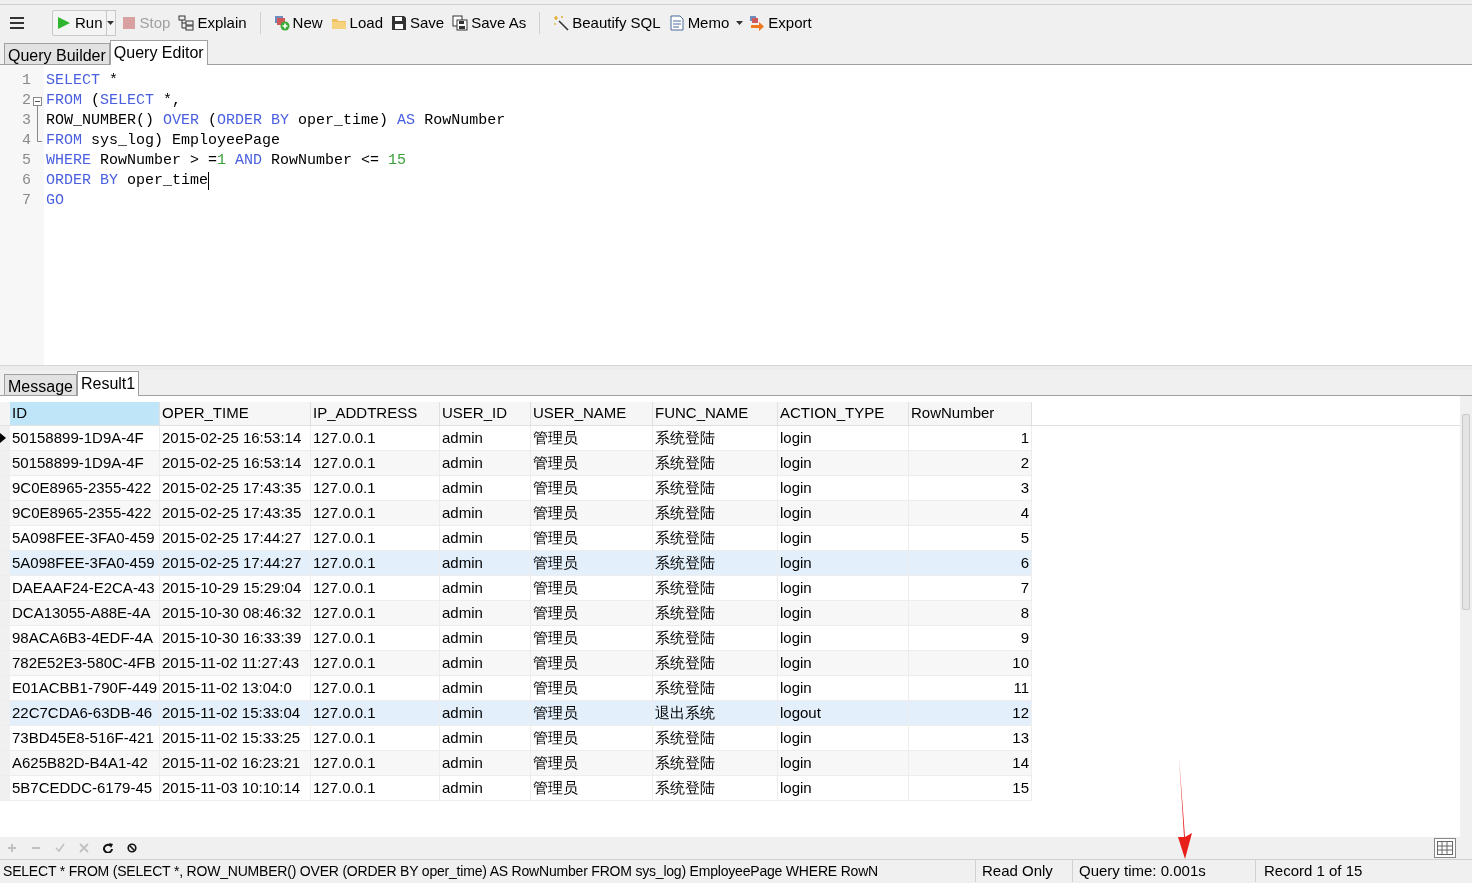 The image size is (1472, 883). Describe the element at coordinates (85, 688) in the screenshot. I see `table-cell: E01ACBB1-790F-449` at that location.